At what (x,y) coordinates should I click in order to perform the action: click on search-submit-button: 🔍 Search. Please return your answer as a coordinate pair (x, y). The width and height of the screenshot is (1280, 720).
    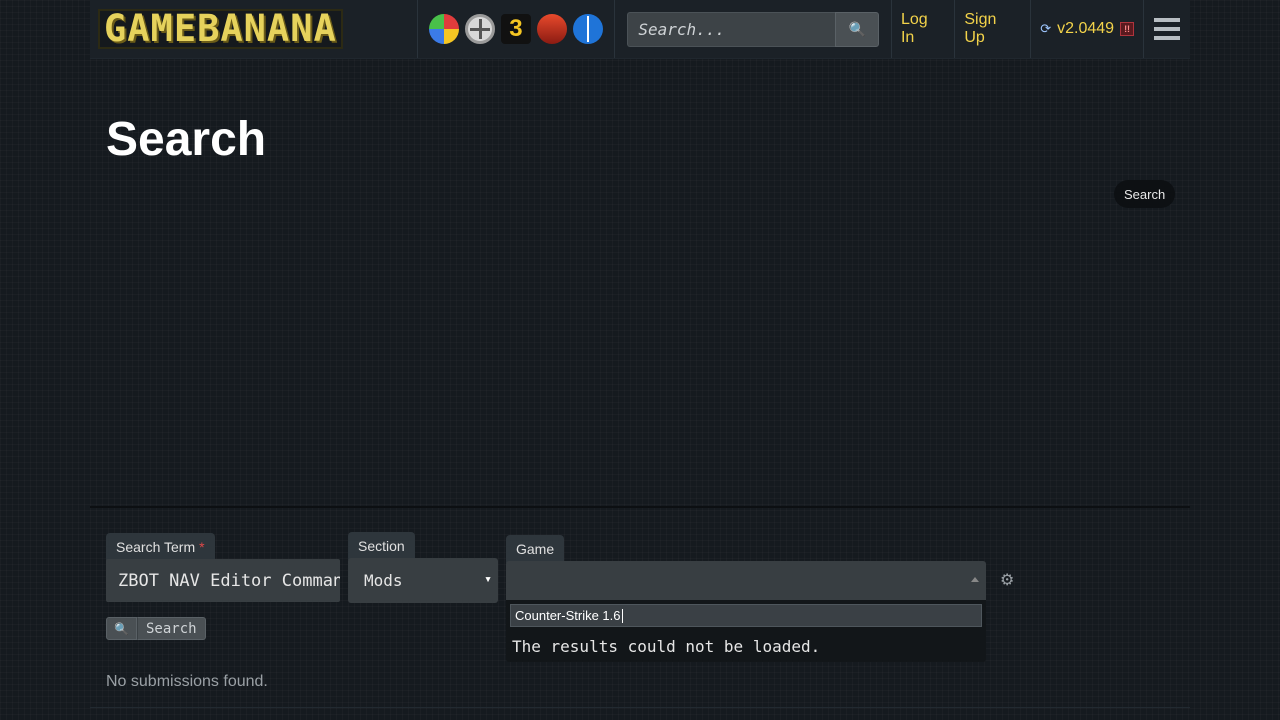
    Looking at the image, I should click on (156, 628).